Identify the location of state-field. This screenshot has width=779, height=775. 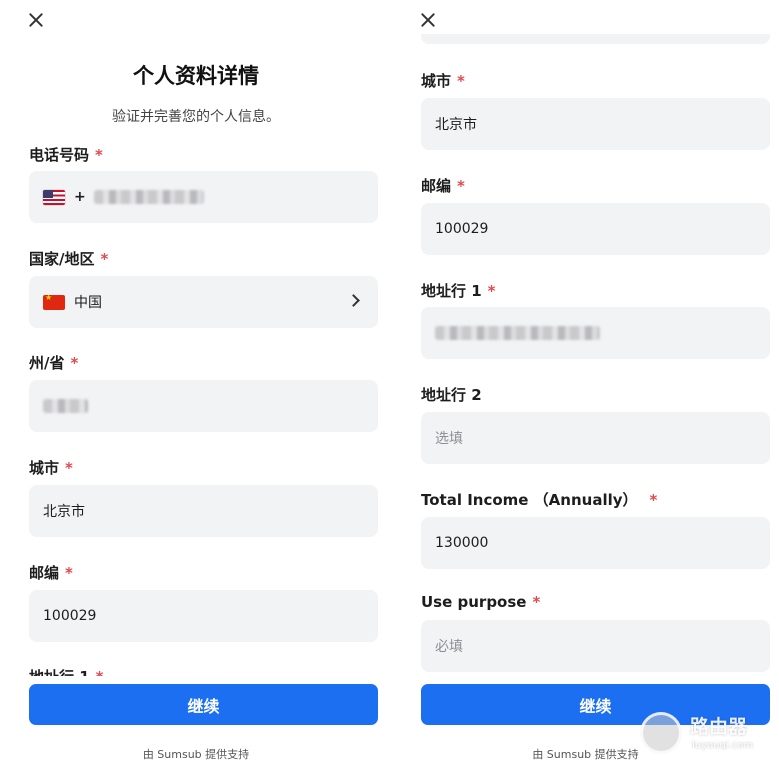
(203, 406).